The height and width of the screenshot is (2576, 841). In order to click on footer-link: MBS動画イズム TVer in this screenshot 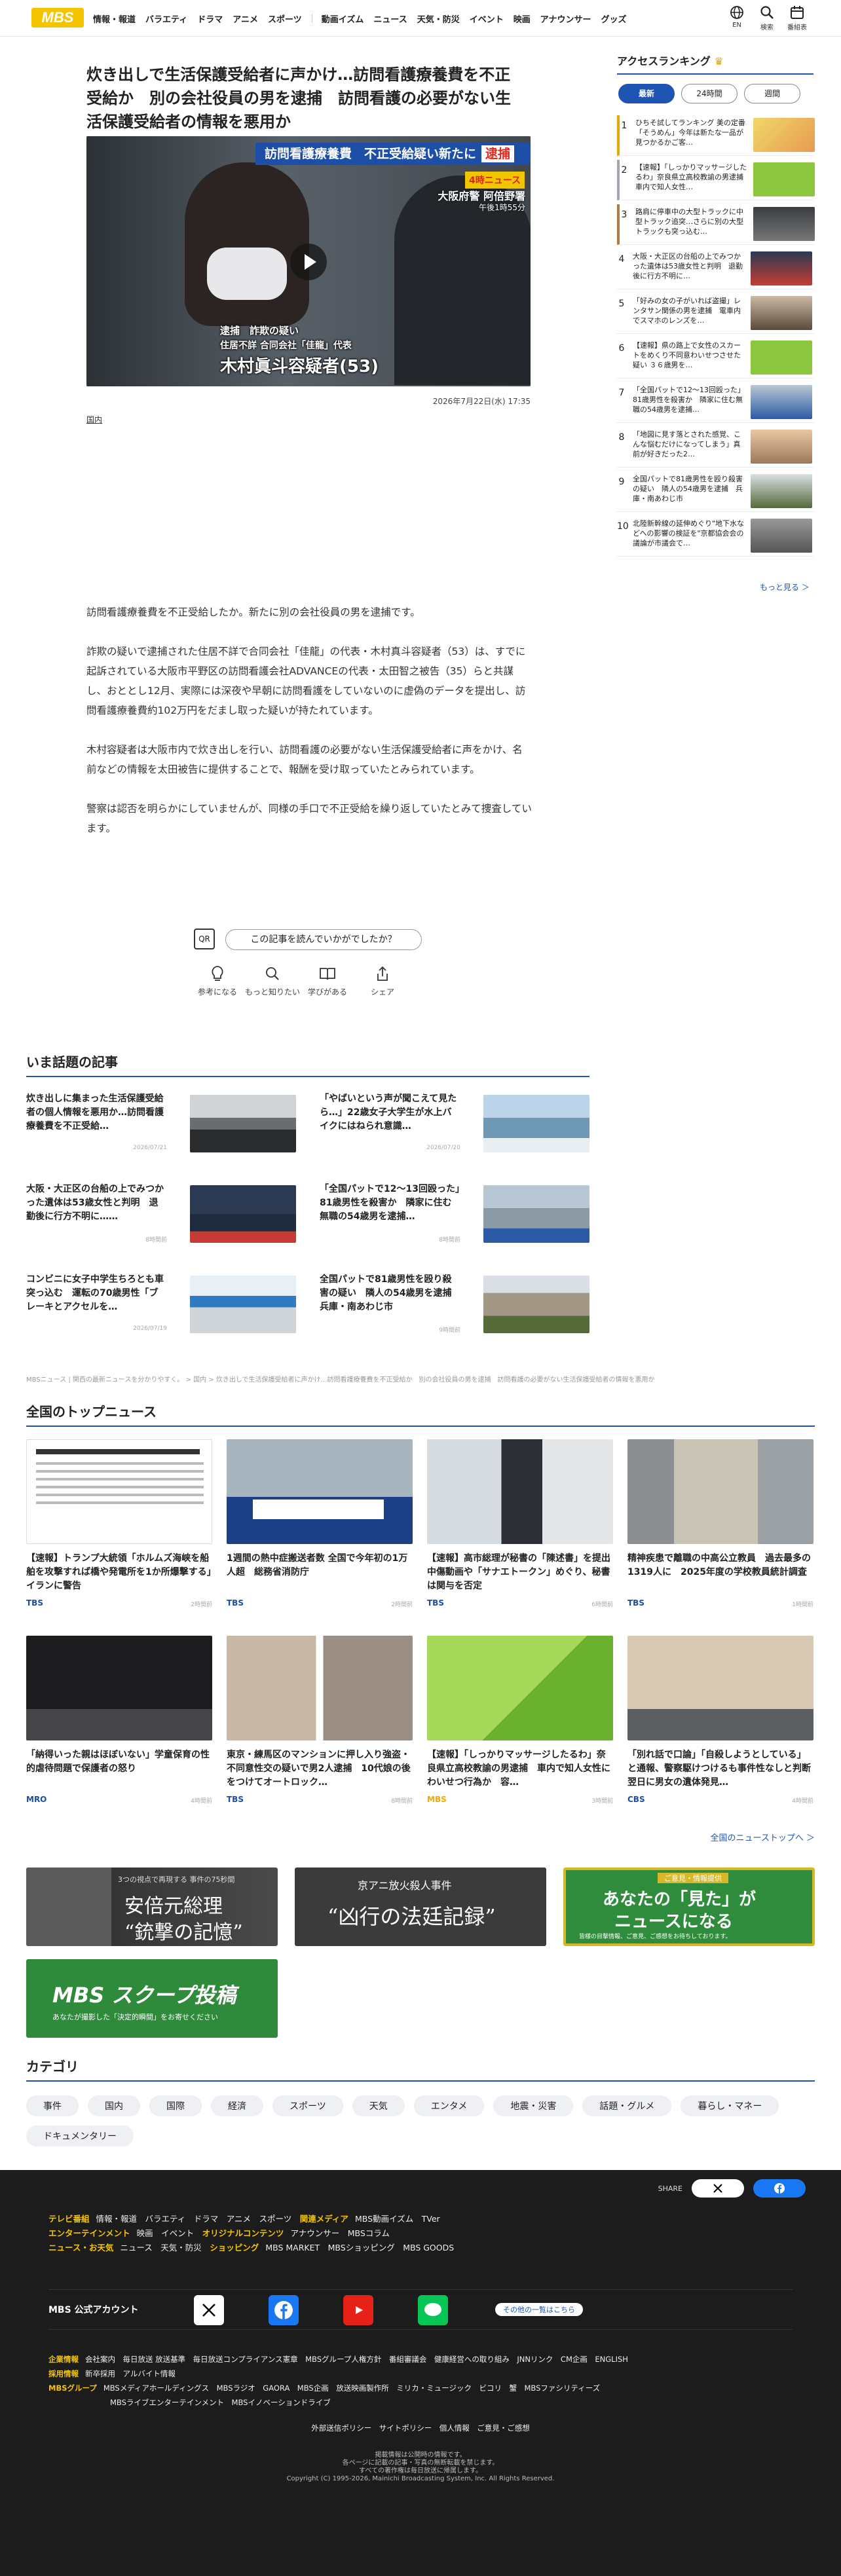, I will do `click(397, 2219)`.